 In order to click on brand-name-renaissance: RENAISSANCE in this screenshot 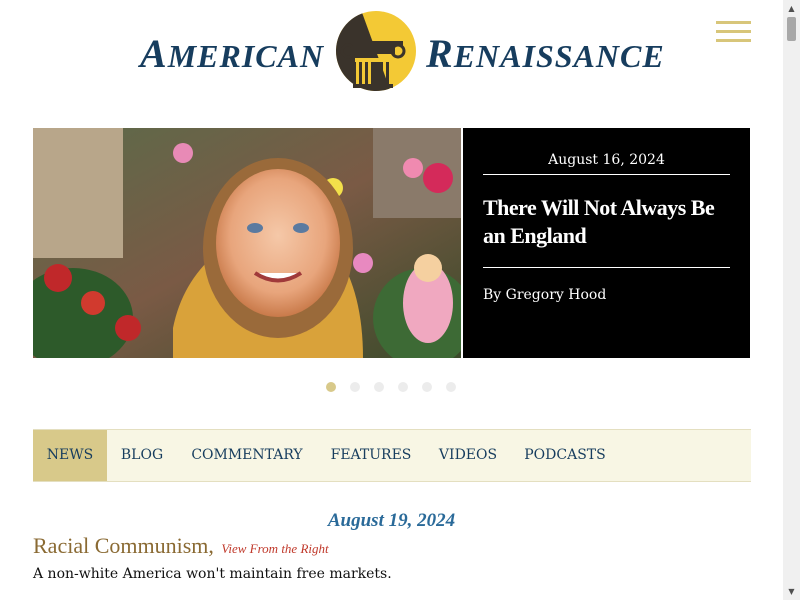, I will do `click(545, 53)`.